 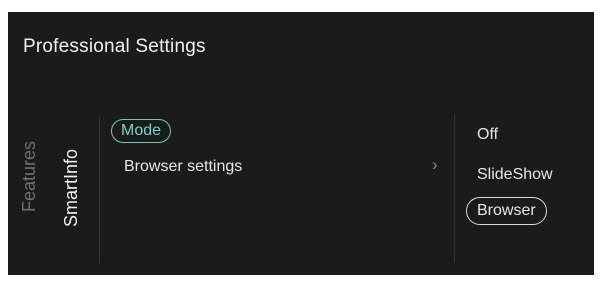 What do you see at coordinates (435, 164) in the screenshot?
I see `chevron-right-icon: ›` at bounding box center [435, 164].